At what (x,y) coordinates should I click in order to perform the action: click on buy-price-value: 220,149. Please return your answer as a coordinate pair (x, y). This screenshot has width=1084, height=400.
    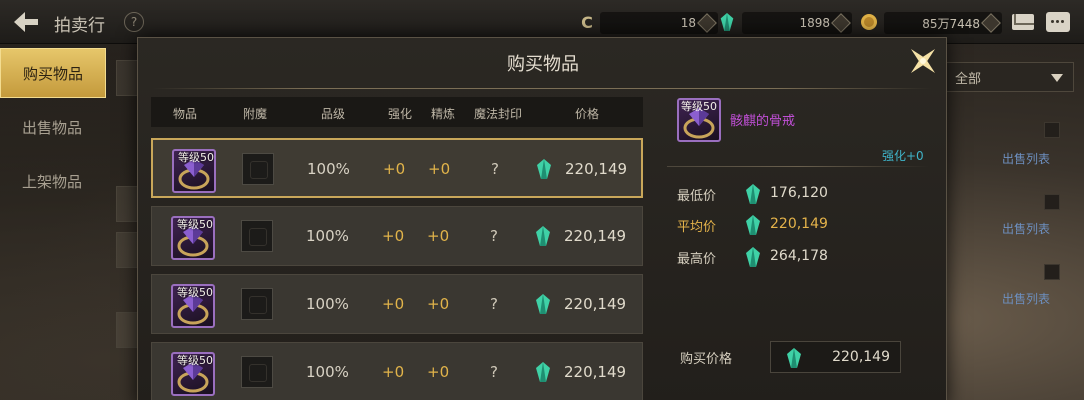
    Looking at the image, I should click on (861, 357).